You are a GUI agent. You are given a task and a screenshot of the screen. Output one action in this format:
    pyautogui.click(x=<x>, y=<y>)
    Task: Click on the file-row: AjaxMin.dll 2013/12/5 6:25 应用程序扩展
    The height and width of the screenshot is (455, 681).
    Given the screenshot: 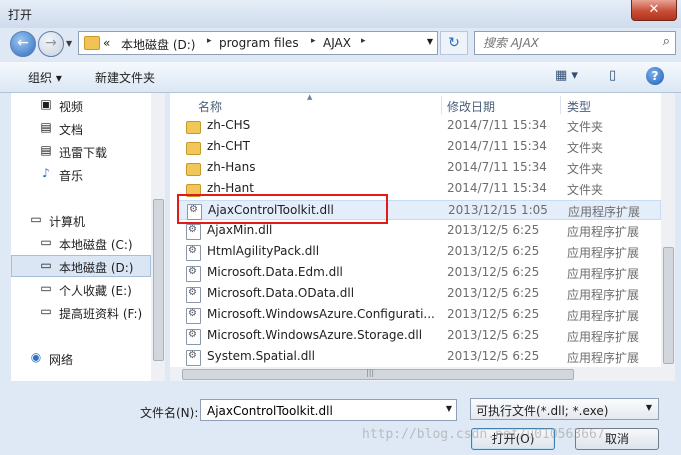 What is the action you would take?
    pyautogui.click(x=419, y=231)
    